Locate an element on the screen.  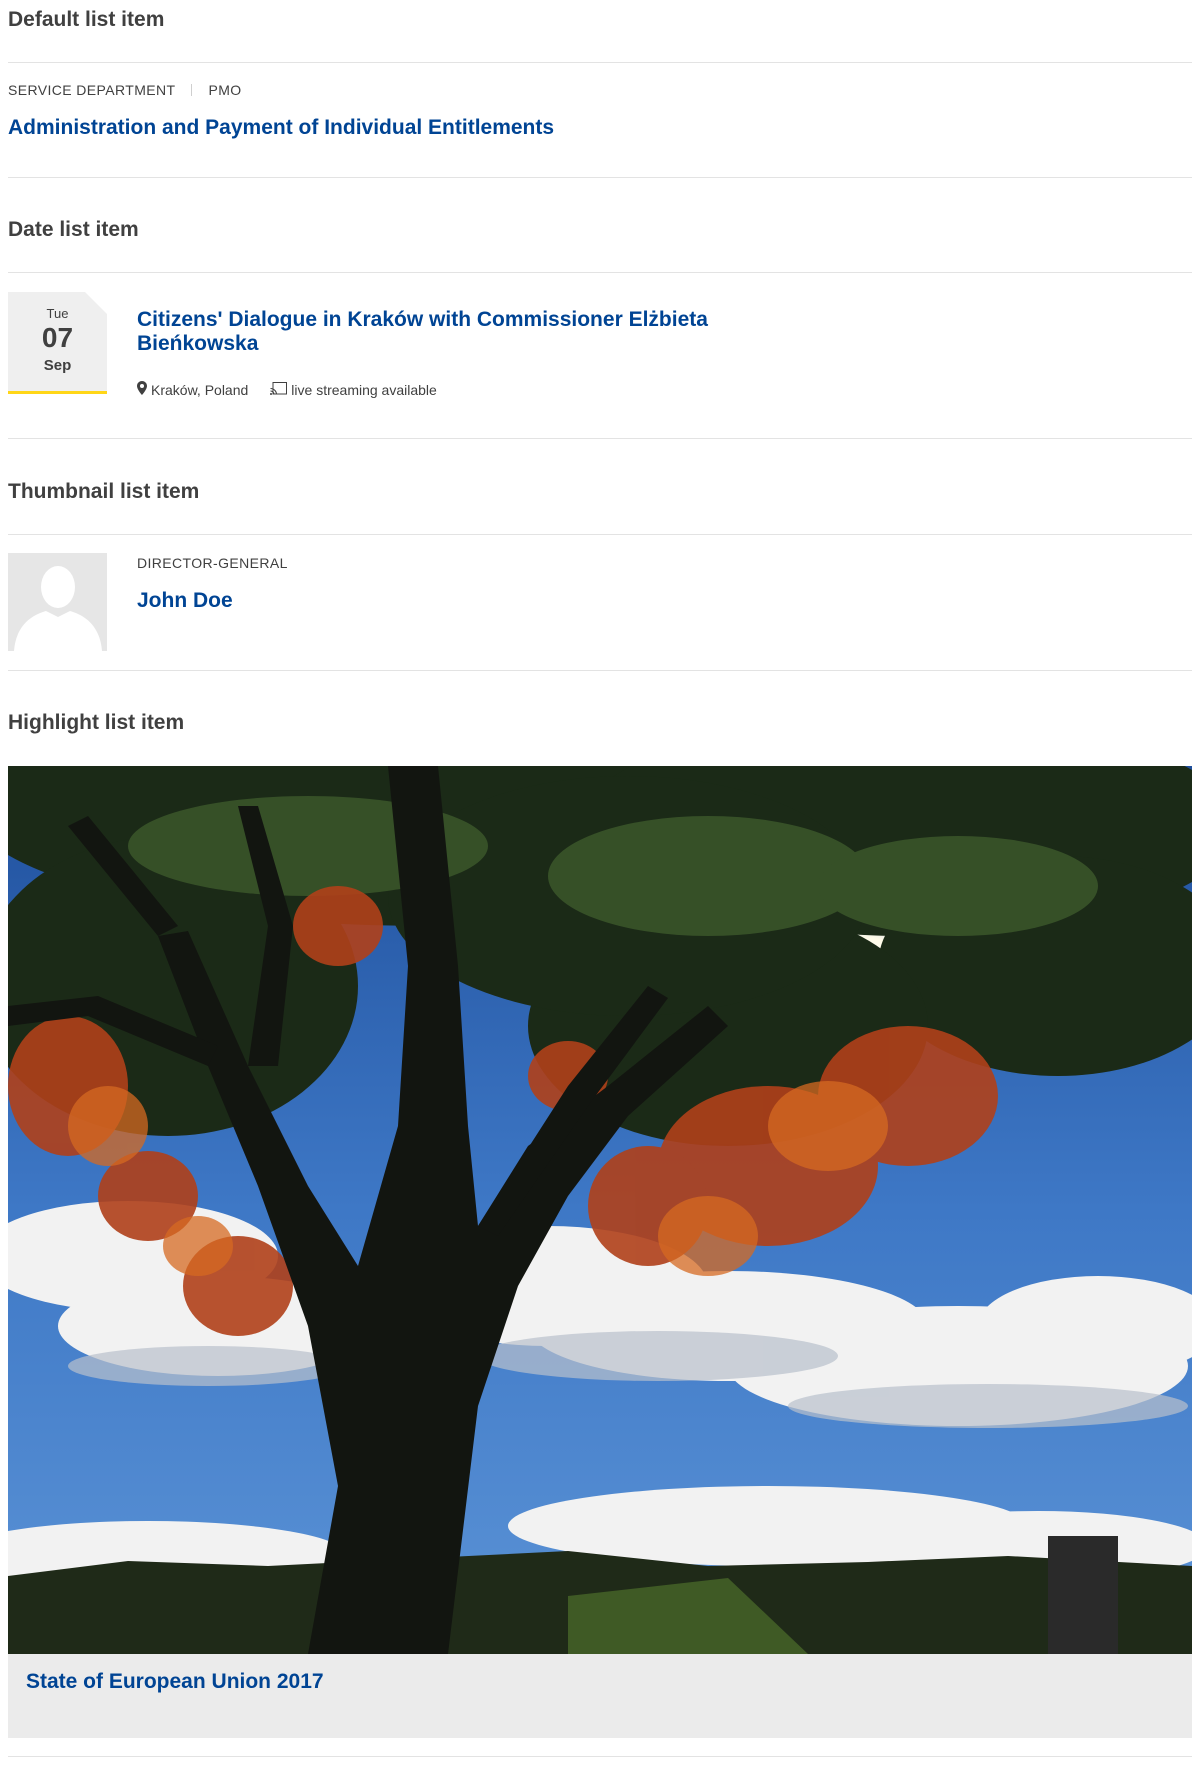
highlight-section-title: Highlight list item is located at coordinates (96, 722).